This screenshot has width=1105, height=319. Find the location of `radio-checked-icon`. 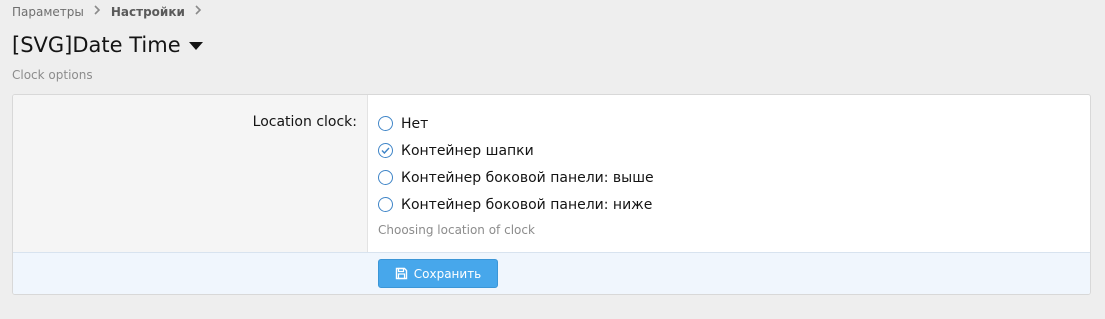

radio-checked-icon is located at coordinates (385, 150).